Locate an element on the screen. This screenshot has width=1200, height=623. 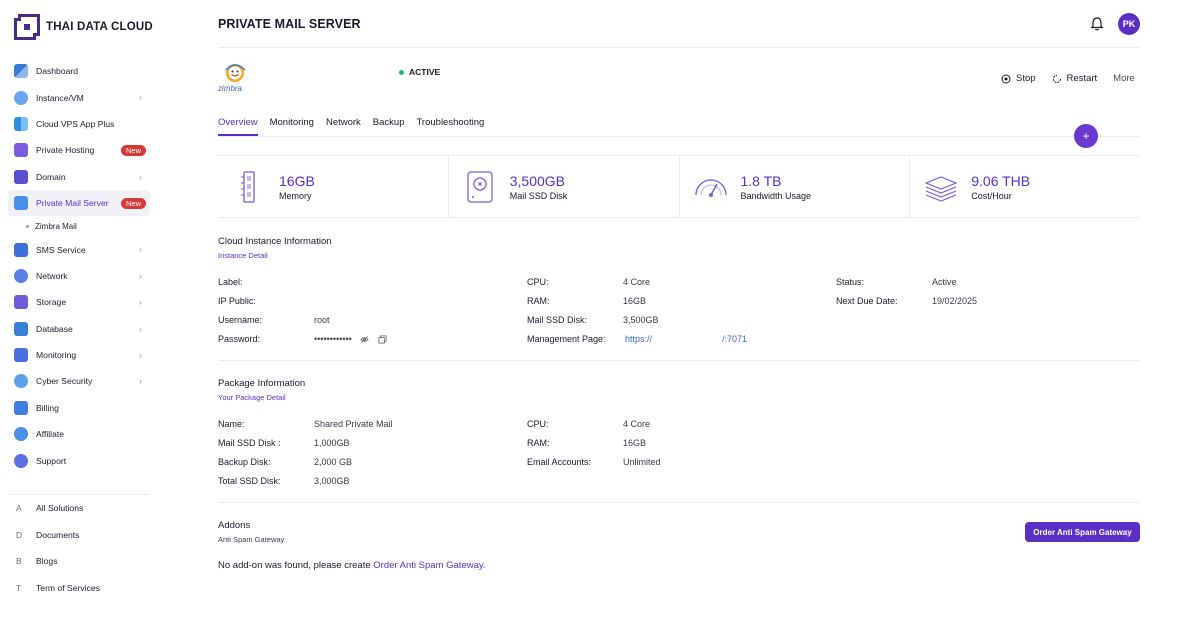
bell-icon is located at coordinates (1097, 24).